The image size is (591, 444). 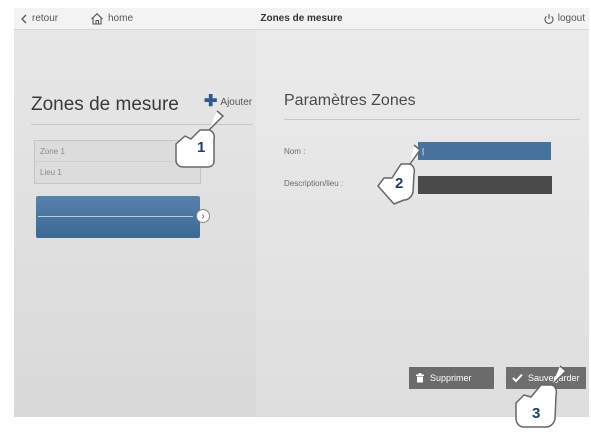 What do you see at coordinates (201, 147) in the screenshot?
I see `callout-number: 1` at bounding box center [201, 147].